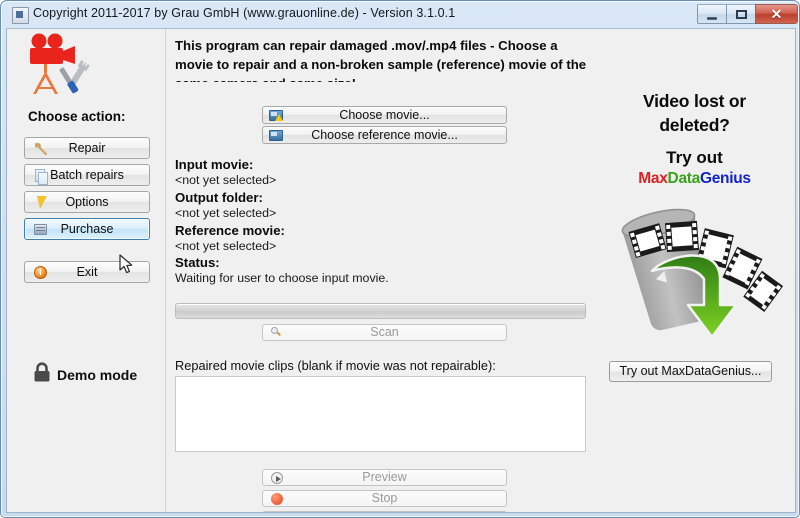 This screenshot has height=518, width=800. Describe the element at coordinates (684, 178) in the screenshot. I see `brand-part-data: Data` at that location.